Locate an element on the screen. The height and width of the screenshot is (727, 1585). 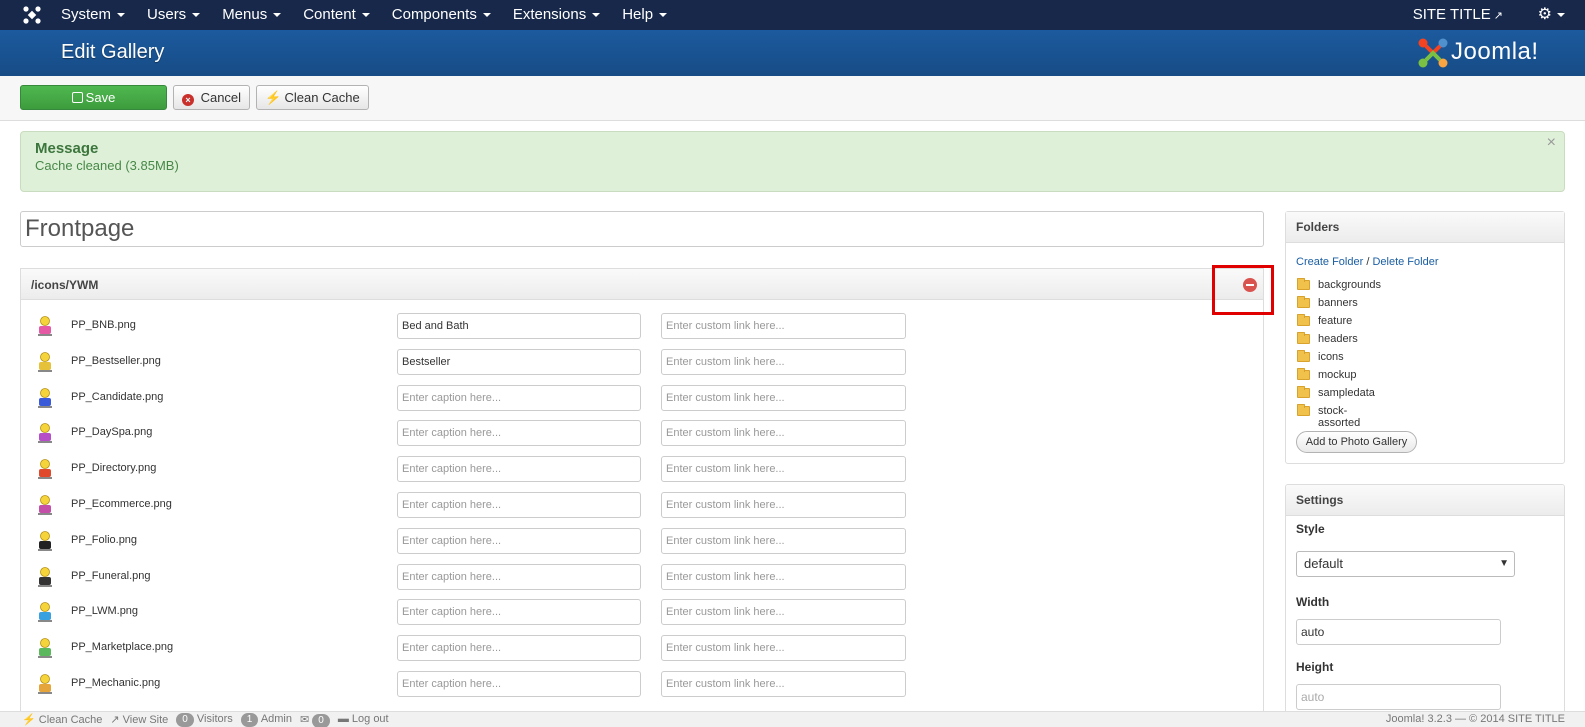
footer-copyright: Joomla! 3.2.3 — © 2014 SITE TITLE is located at coordinates (1475, 719).